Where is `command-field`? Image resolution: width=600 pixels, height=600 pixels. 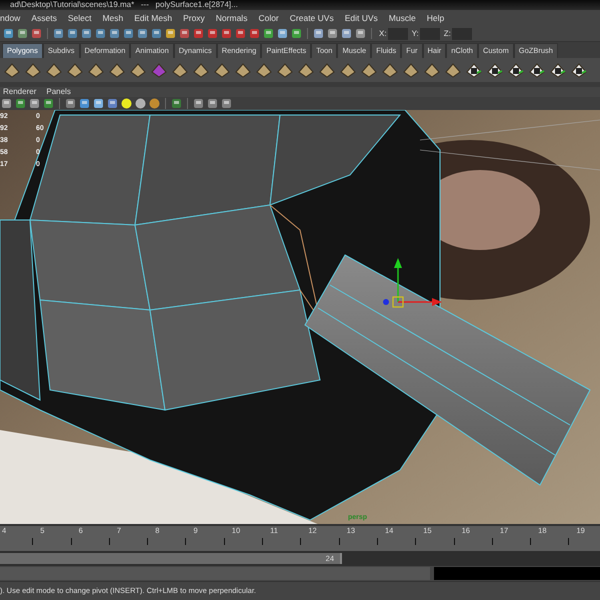
command-field is located at coordinates (215, 573).